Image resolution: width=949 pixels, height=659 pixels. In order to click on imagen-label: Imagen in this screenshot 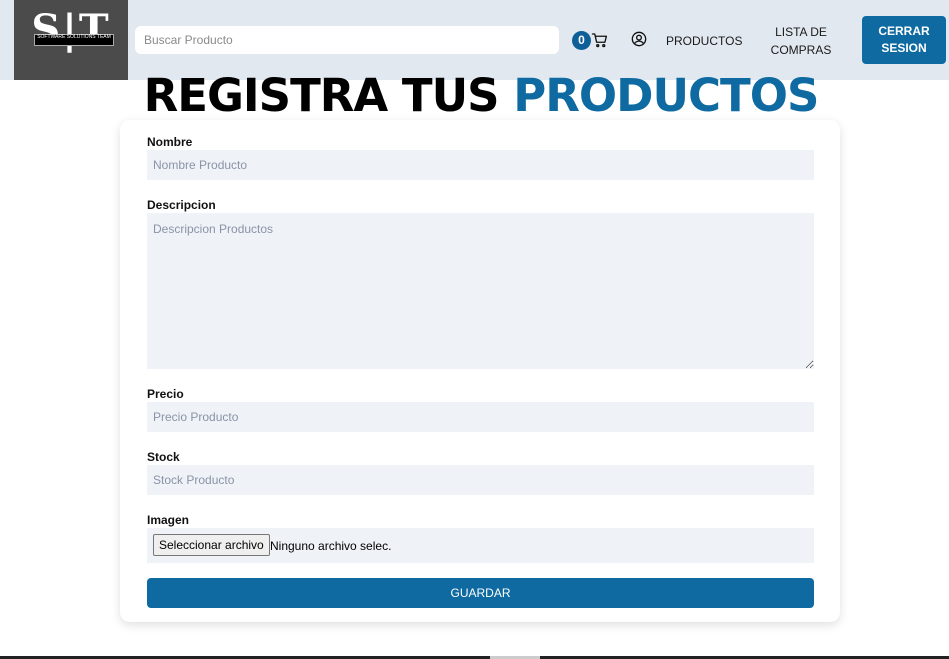, I will do `click(168, 520)`.